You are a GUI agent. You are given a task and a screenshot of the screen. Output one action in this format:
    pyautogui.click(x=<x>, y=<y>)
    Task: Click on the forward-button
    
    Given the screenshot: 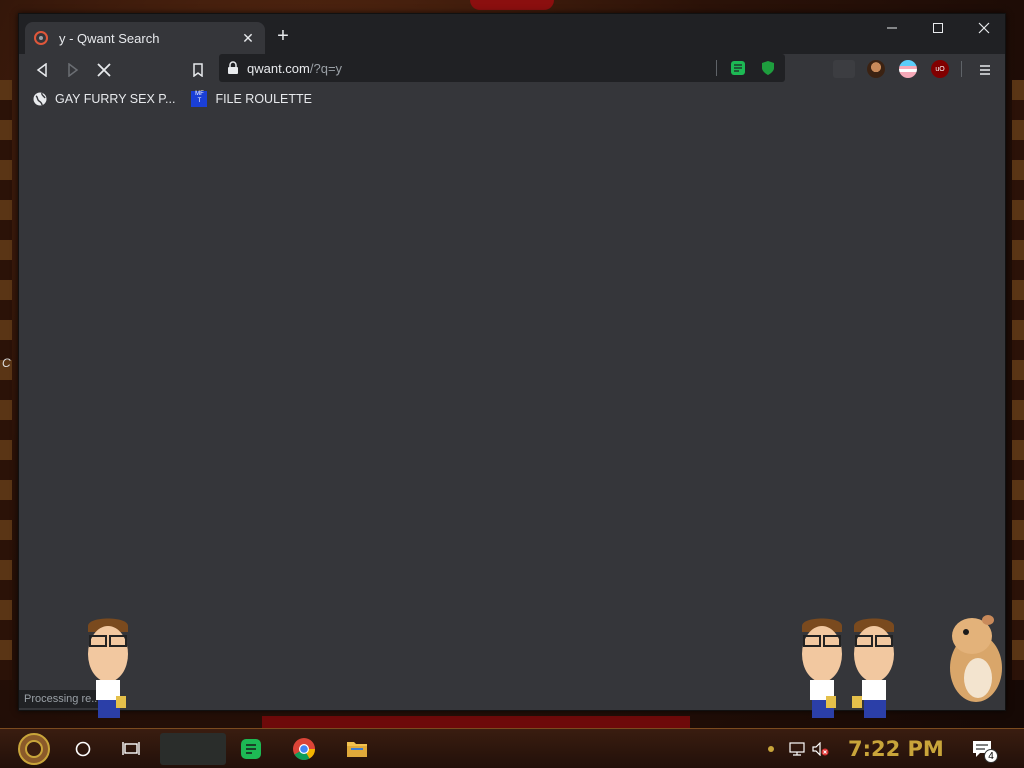 What is the action you would take?
    pyautogui.click(x=73, y=70)
    